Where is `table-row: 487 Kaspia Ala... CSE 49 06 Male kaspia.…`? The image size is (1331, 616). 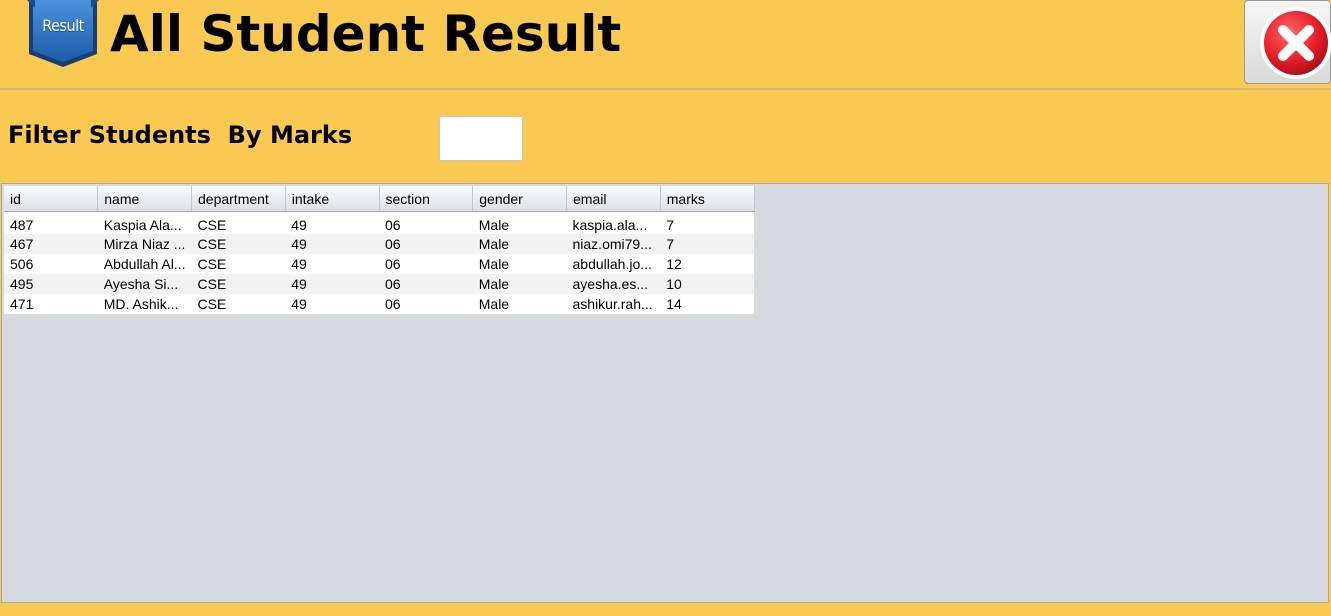 table-row: 487 Kaspia Ala... CSE 49 06 Male kaspia.… is located at coordinates (379, 222).